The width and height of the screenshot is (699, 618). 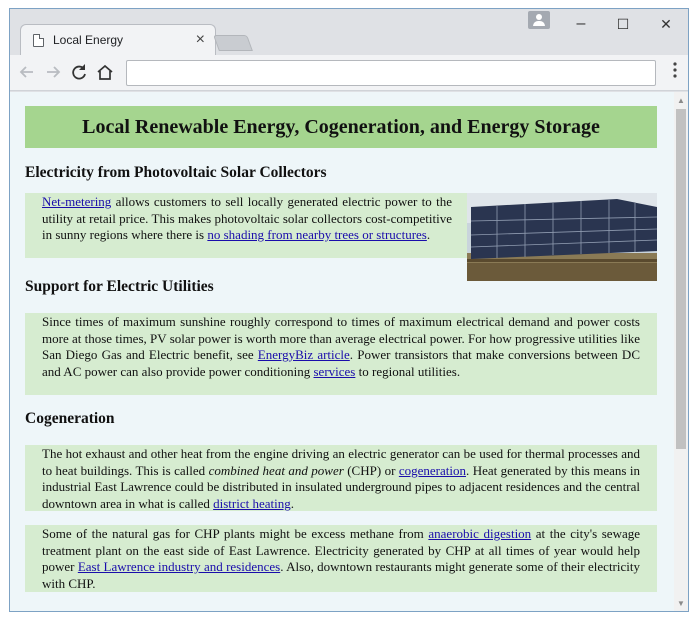 I want to click on home-icon, so click(x=105, y=72).